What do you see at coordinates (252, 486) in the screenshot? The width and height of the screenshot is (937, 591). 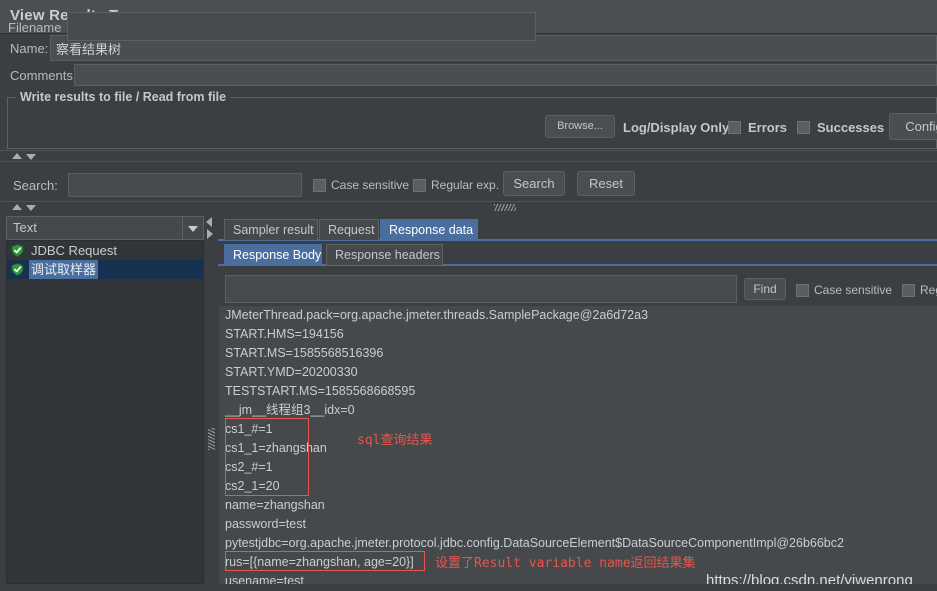 I see `response-line: cs2_1=20` at bounding box center [252, 486].